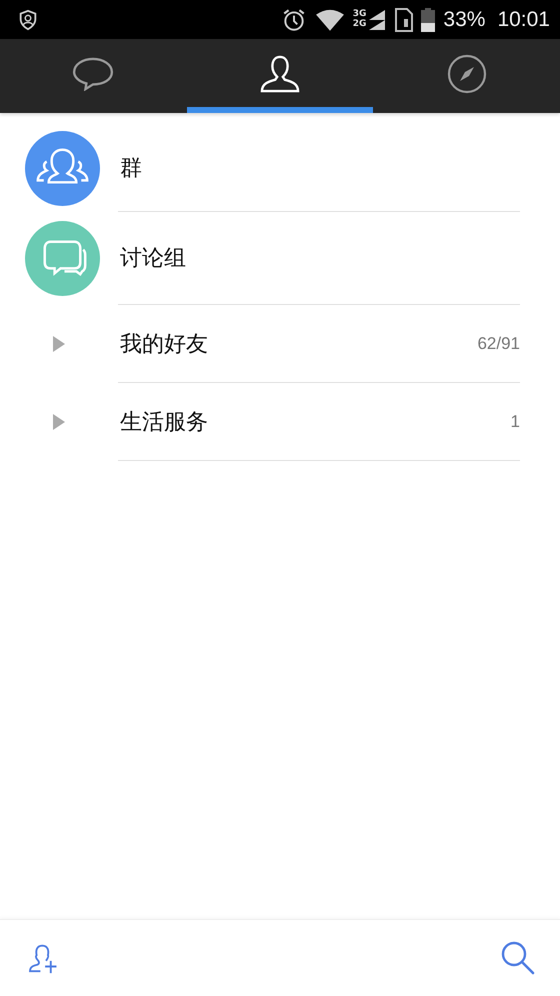  Describe the element at coordinates (153, 259) in the screenshot. I see `list-item-label: 讨论组` at that location.